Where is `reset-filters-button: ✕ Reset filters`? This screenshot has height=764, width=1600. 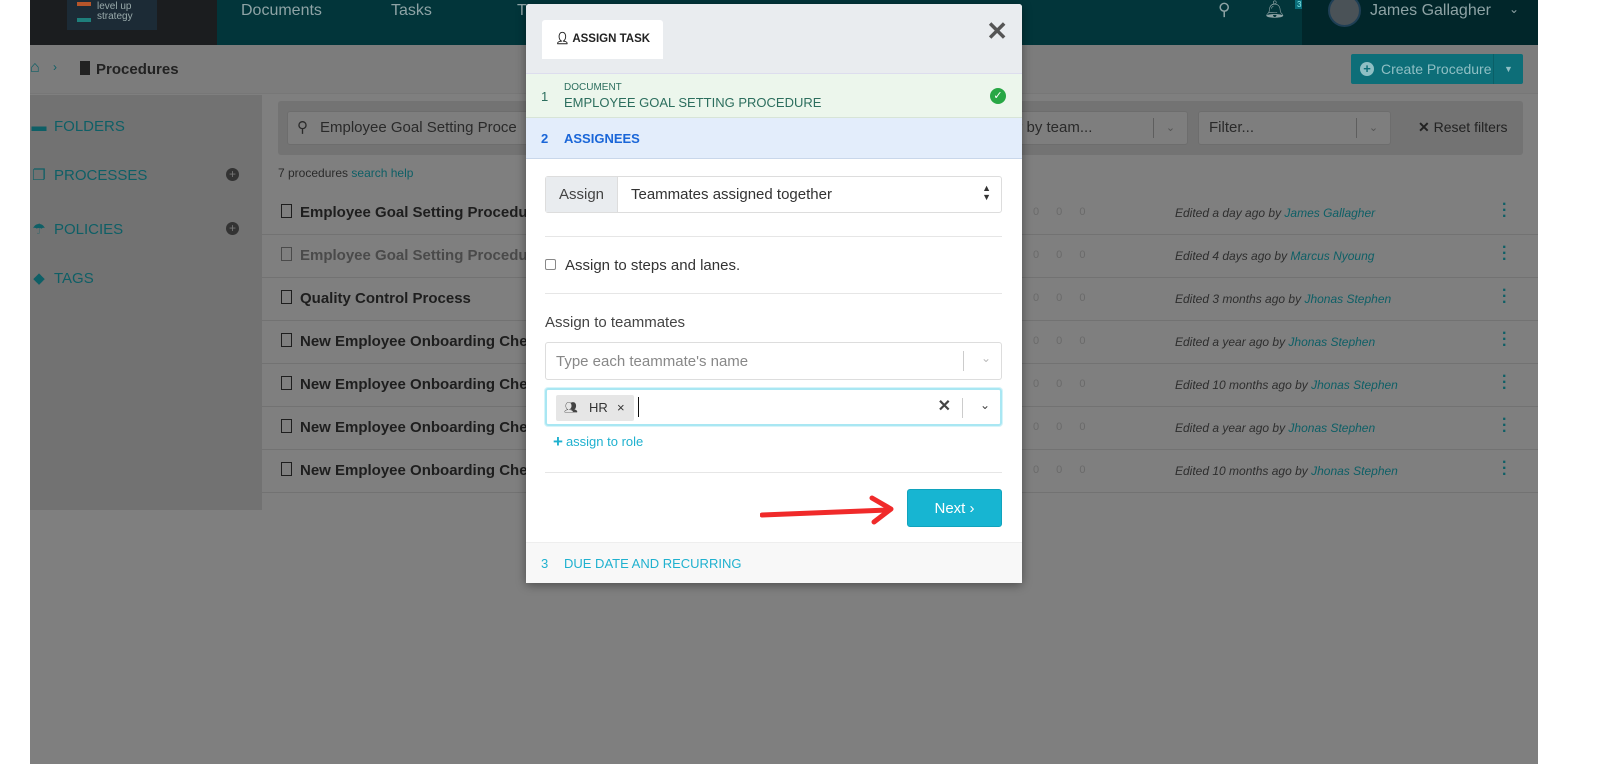 reset-filters-button: ✕ Reset filters is located at coordinates (1463, 127).